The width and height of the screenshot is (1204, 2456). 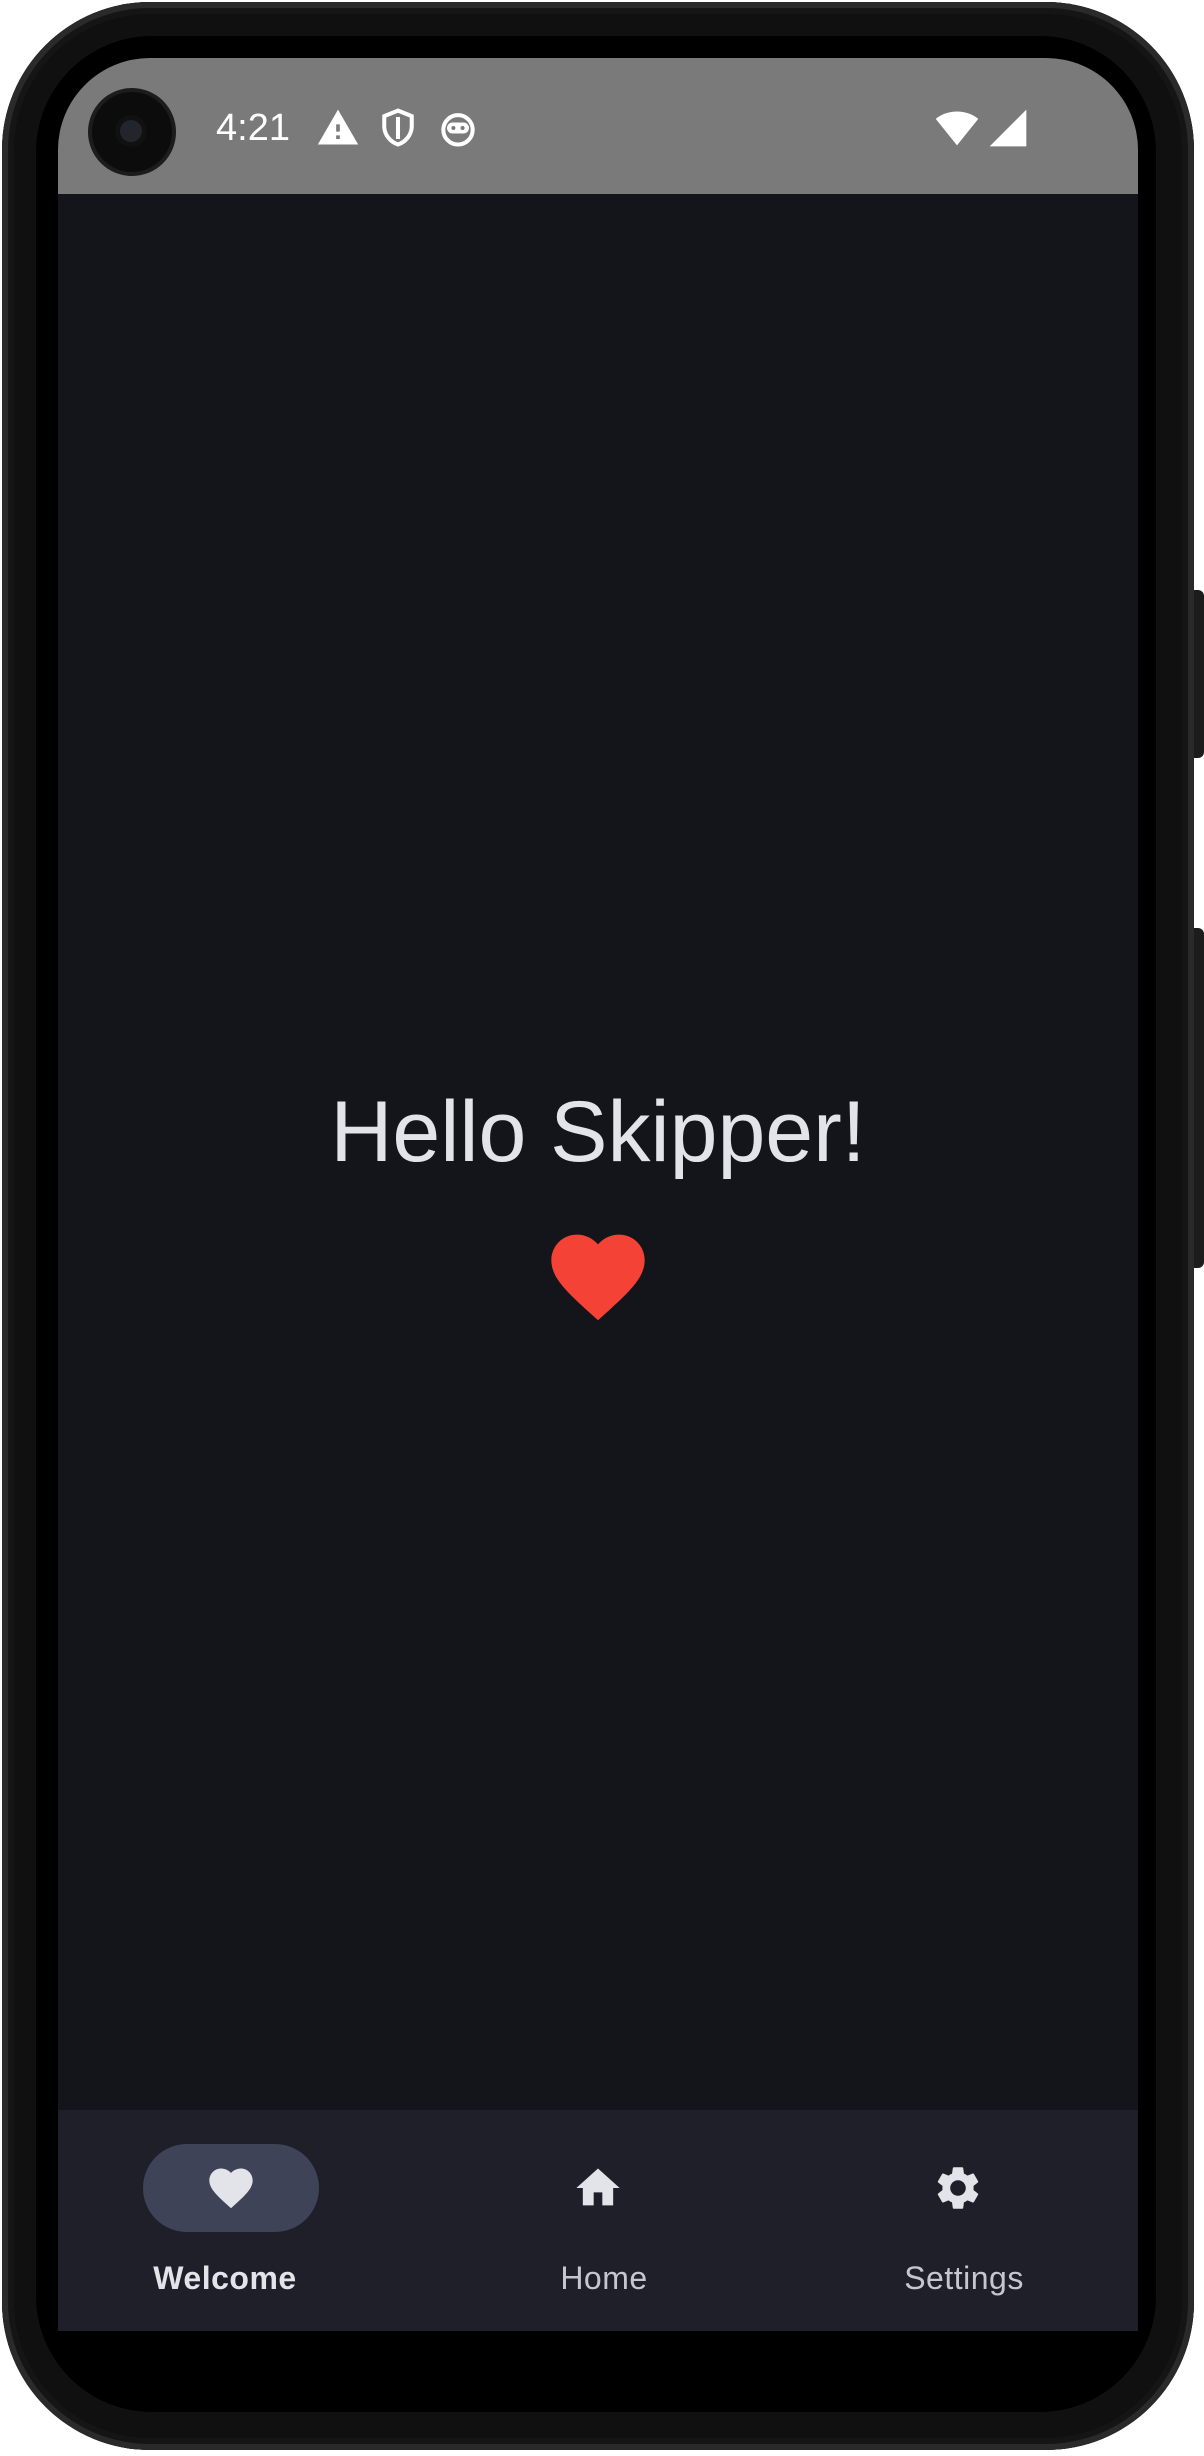 What do you see at coordinates (225, 2278) in the screenshot?
I see `nav-label-welcome: Welcome` at bounding box center [225, 2278].